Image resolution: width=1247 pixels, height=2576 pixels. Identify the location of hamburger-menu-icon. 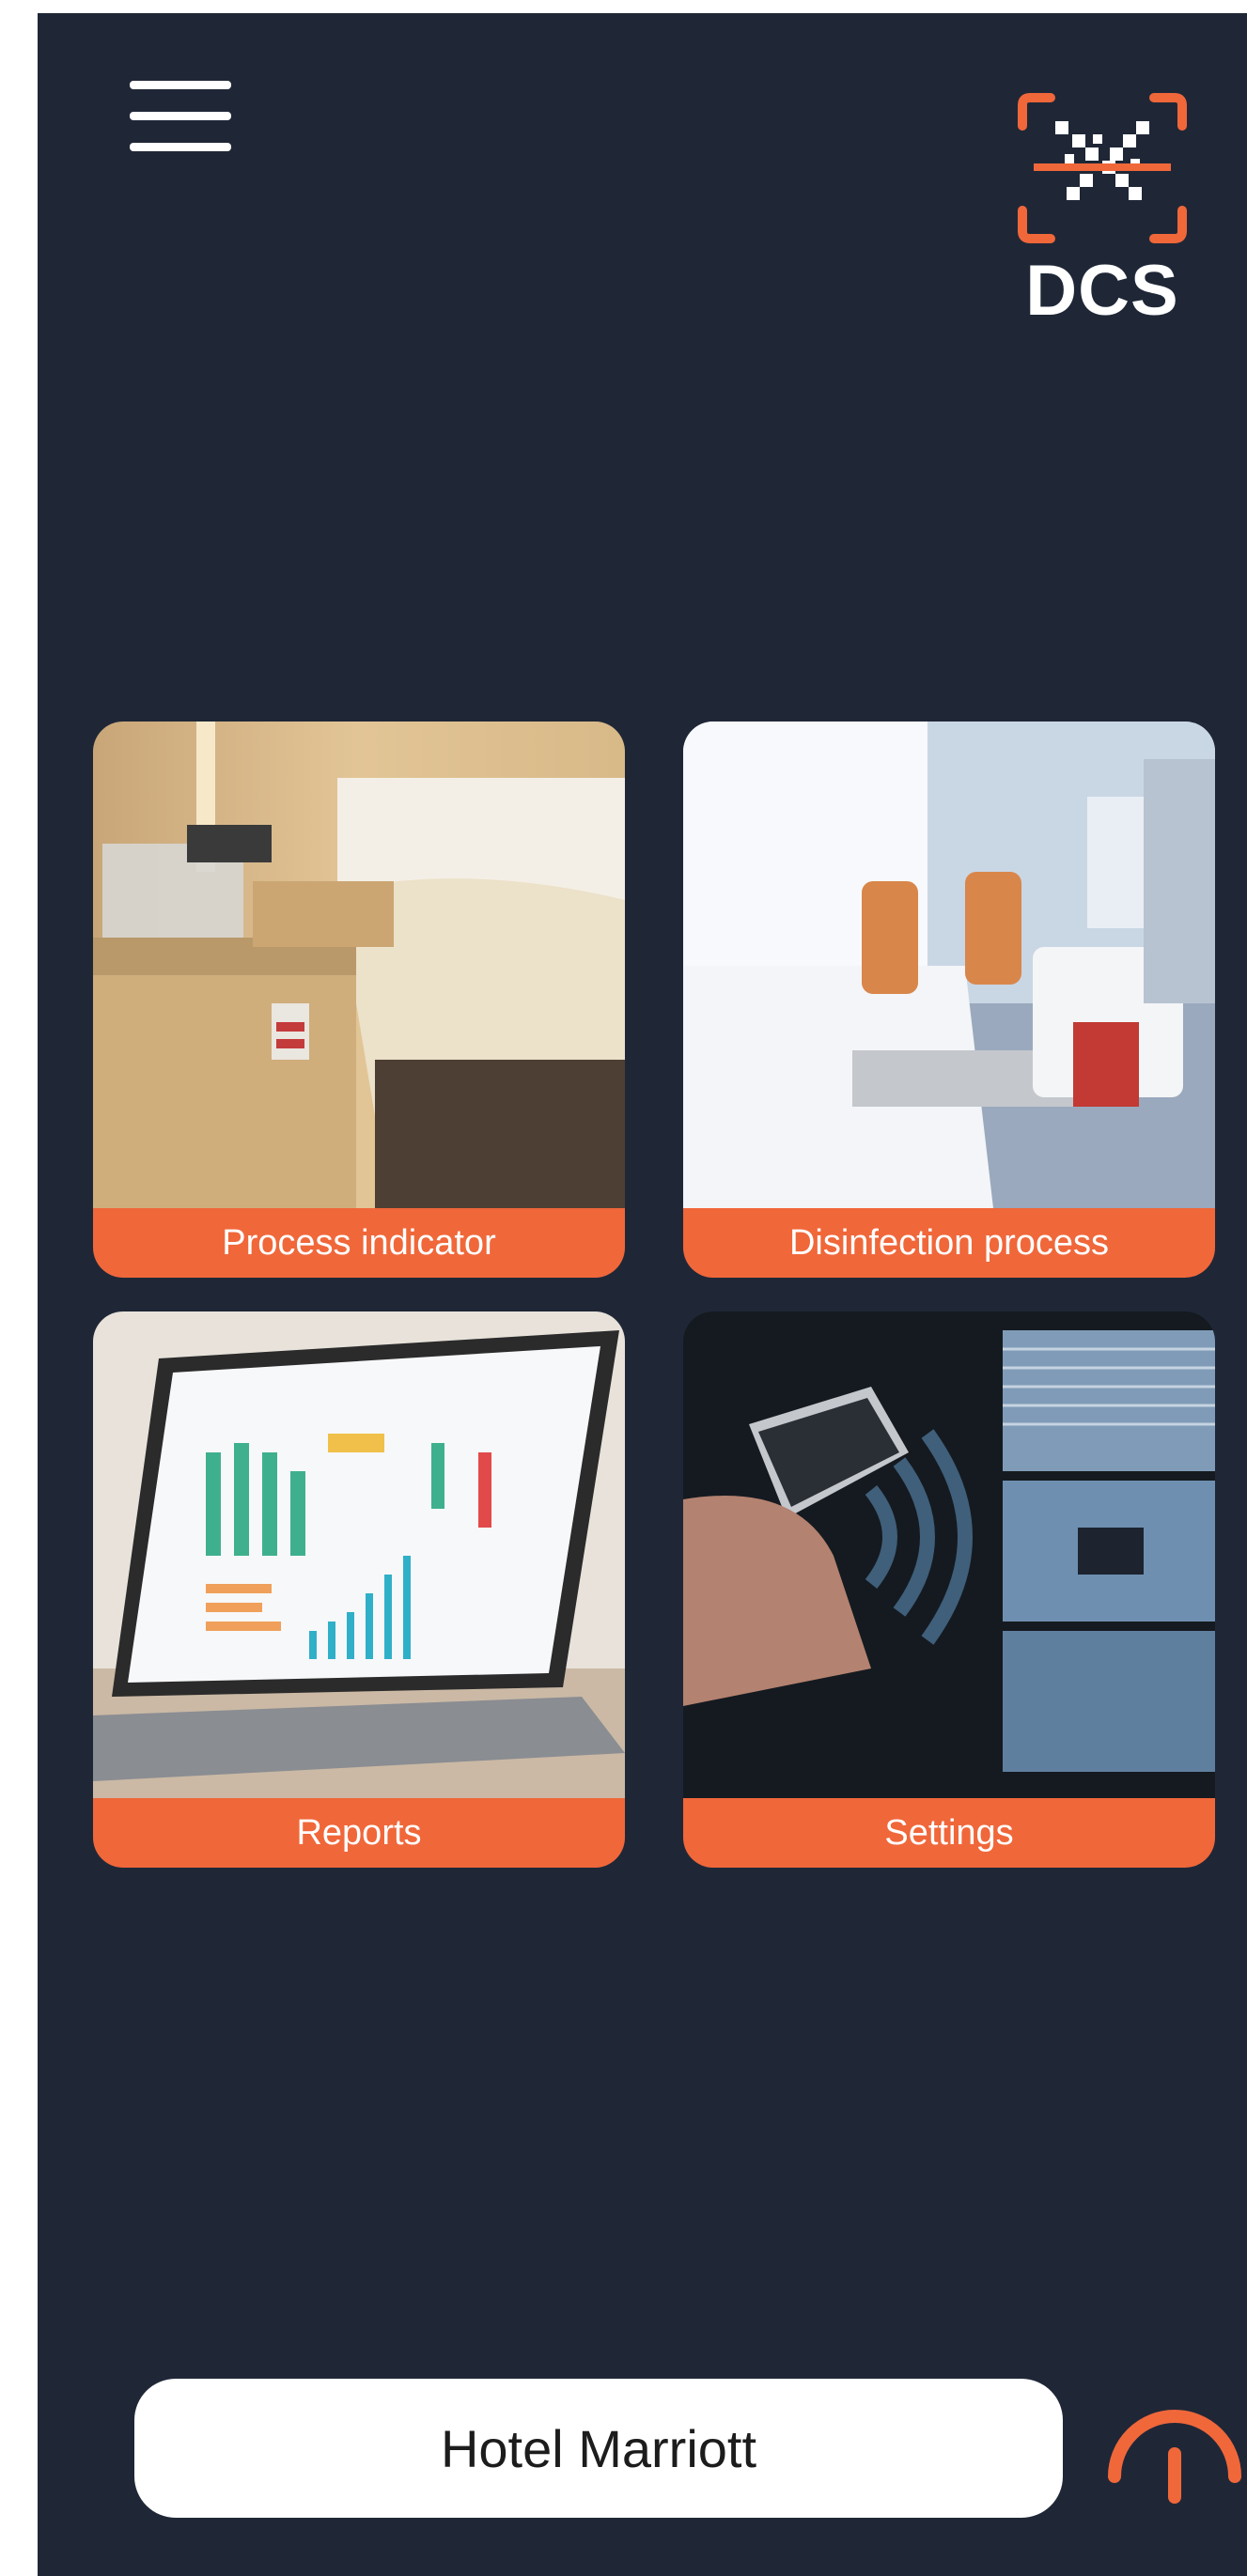
(186, 126).